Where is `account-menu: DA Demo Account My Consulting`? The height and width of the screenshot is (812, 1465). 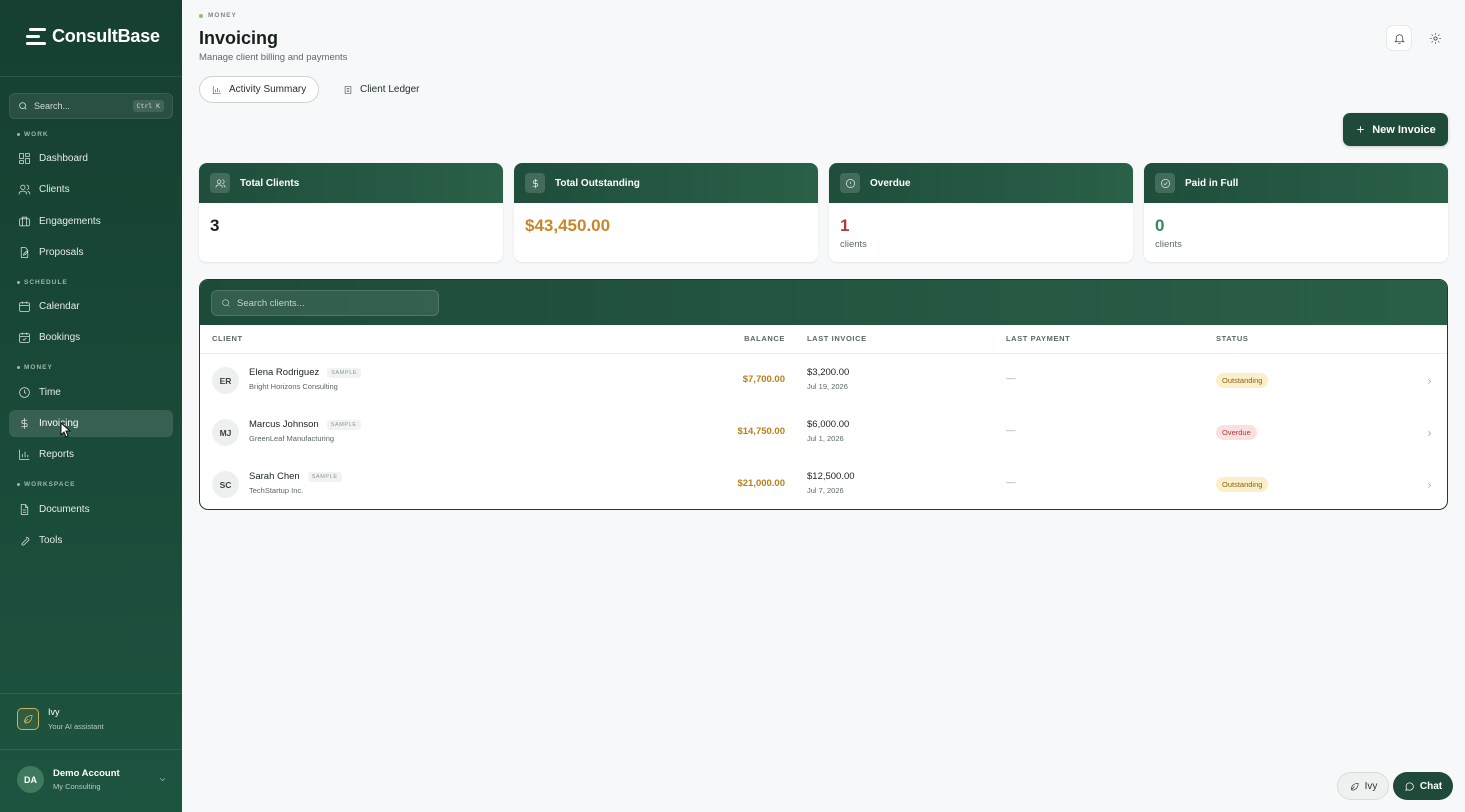
account-menu: DA Demo Account My Consulting is located at coordinates (92, 779).